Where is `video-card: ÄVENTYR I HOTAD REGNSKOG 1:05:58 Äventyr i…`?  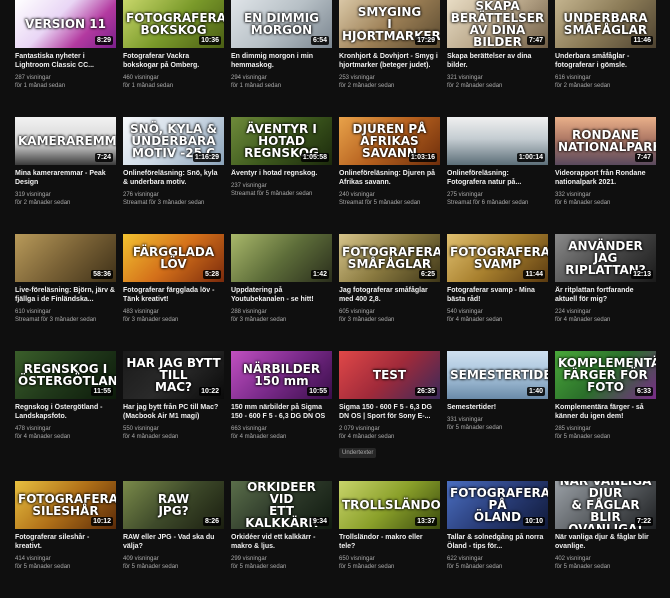 video-card: ÄVENTYR I HOTAD REGNSKOG 1:05:58 Äventyr i… is located at coordinates (281, 175).